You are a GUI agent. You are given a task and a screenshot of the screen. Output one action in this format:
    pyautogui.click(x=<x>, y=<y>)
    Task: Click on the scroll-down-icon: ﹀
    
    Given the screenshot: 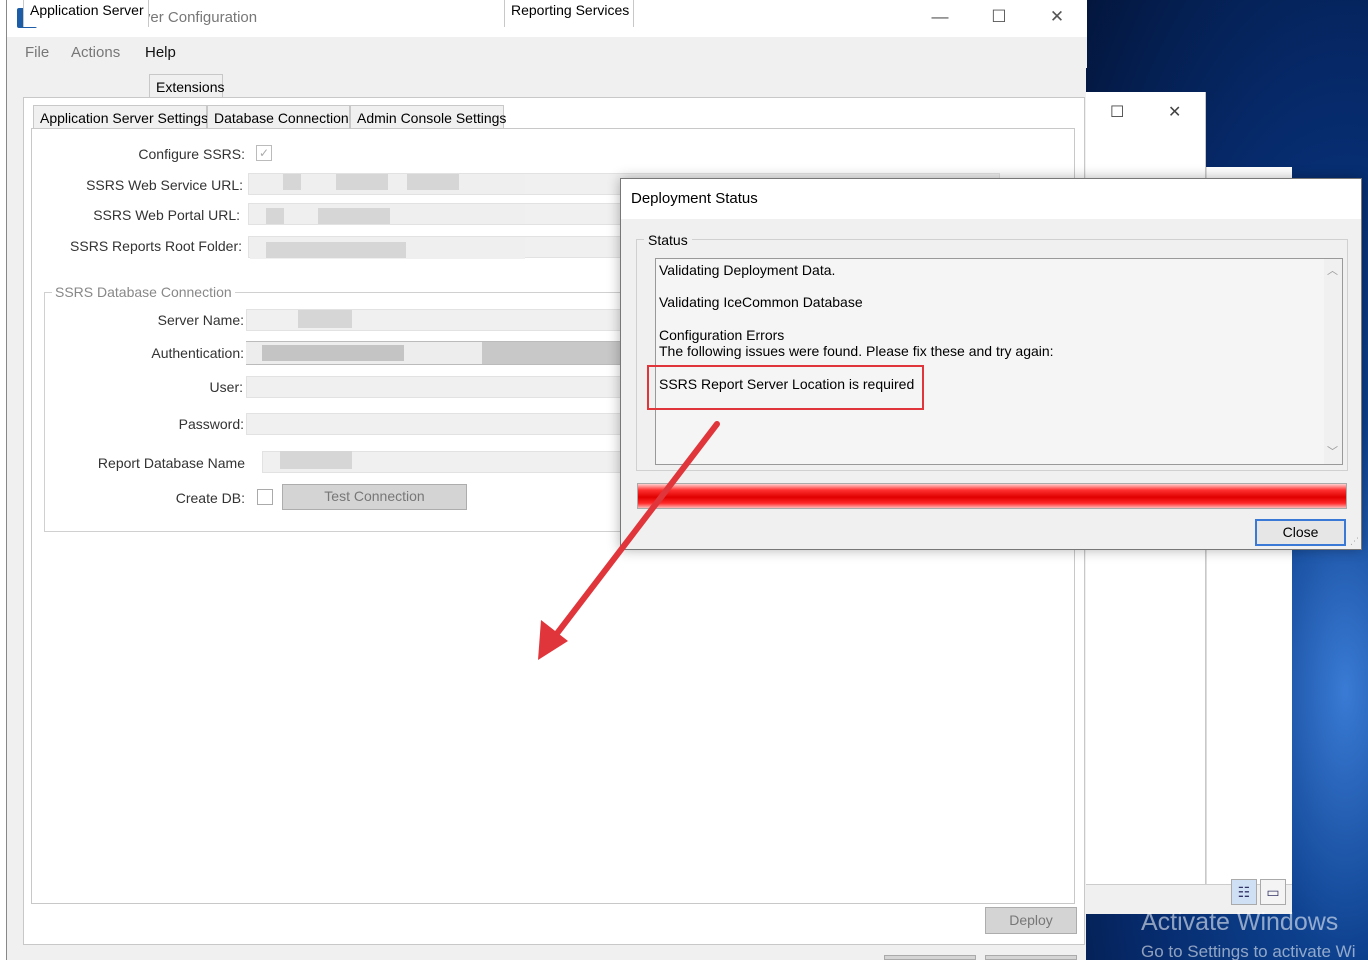 What is the action you would take?
    pyautogui.click(x=1332, y=451)
    